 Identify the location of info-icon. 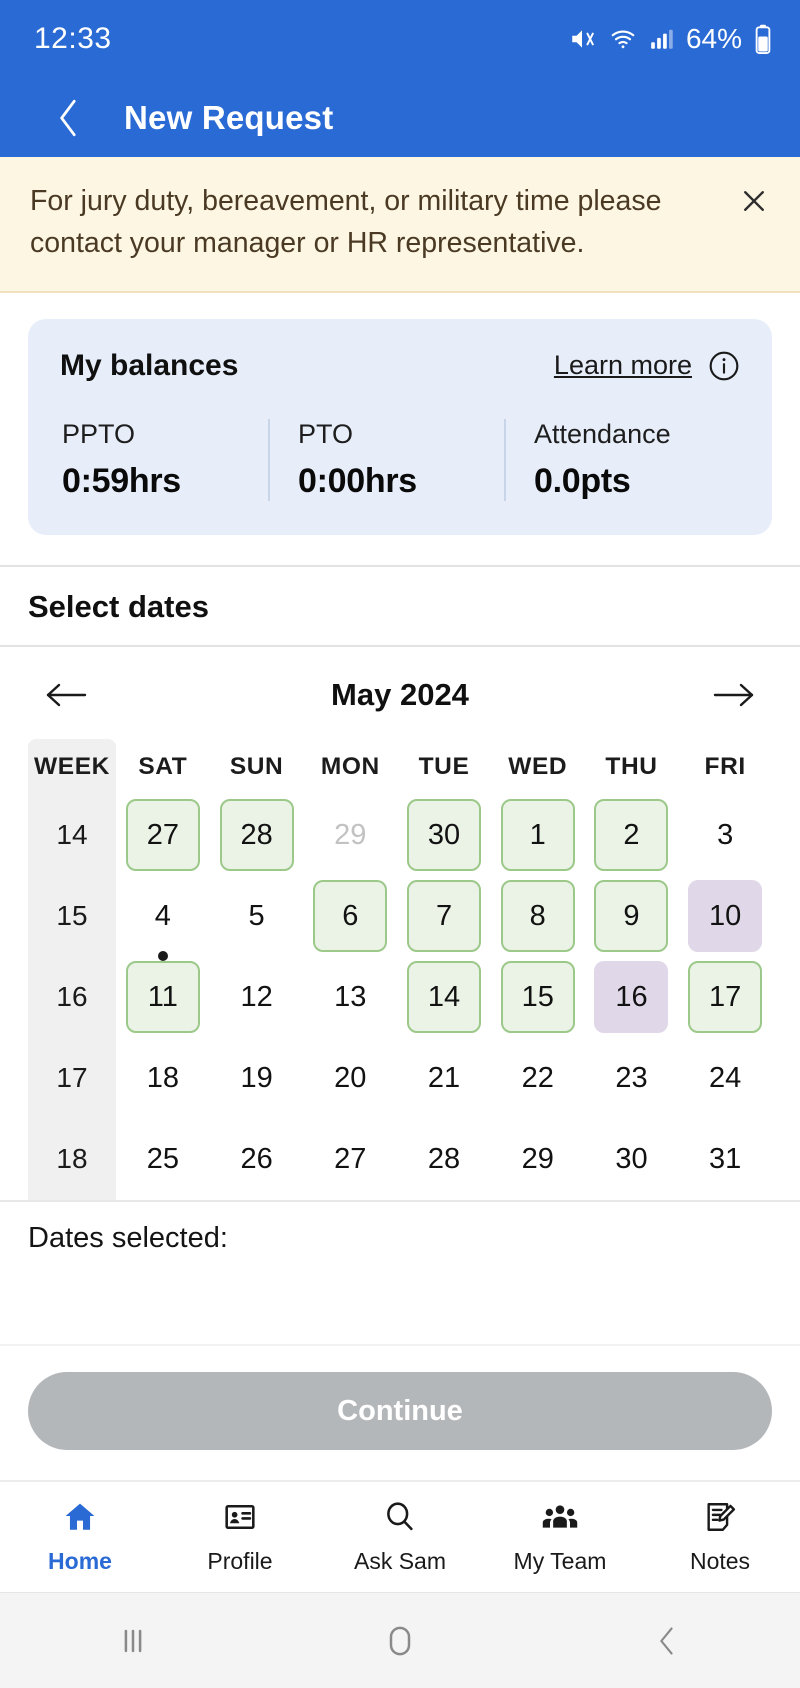
(724, 366).